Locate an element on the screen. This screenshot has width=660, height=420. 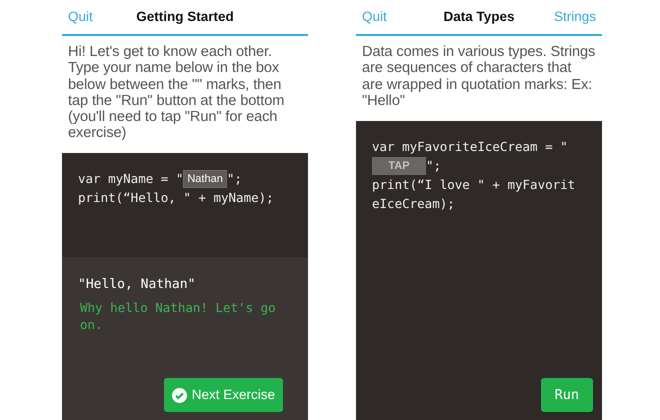
code-text: print(“I love " + myFavorit is located at coordinates (474, 184).